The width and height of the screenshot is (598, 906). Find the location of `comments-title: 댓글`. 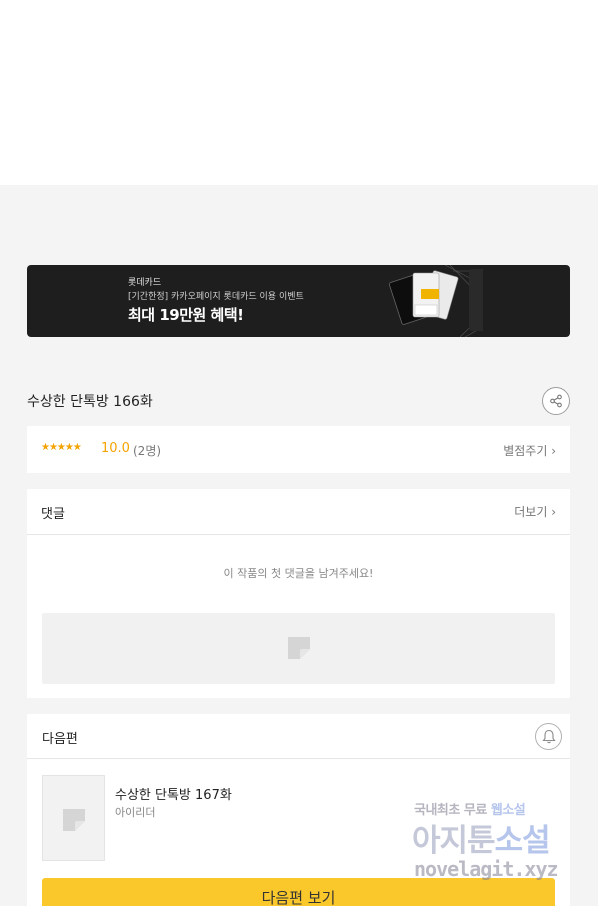

comments-title: 댓글 is located at coordinates (53, 514).